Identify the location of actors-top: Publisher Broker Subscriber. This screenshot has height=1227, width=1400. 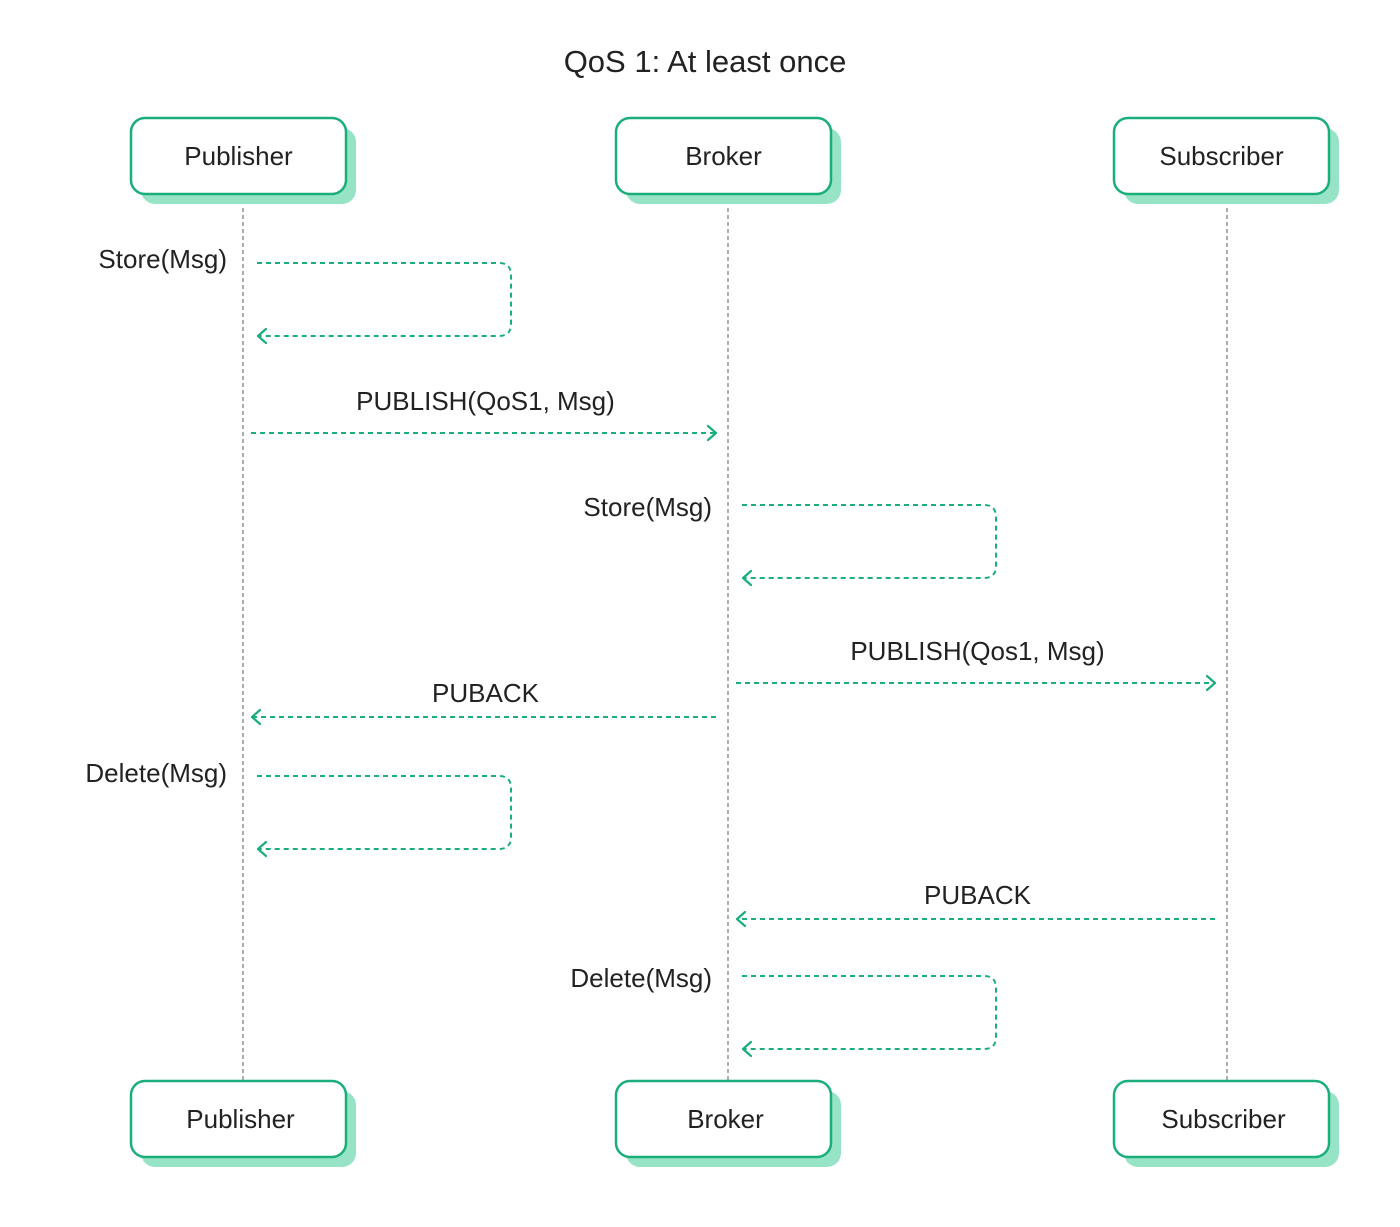
(734, 160).